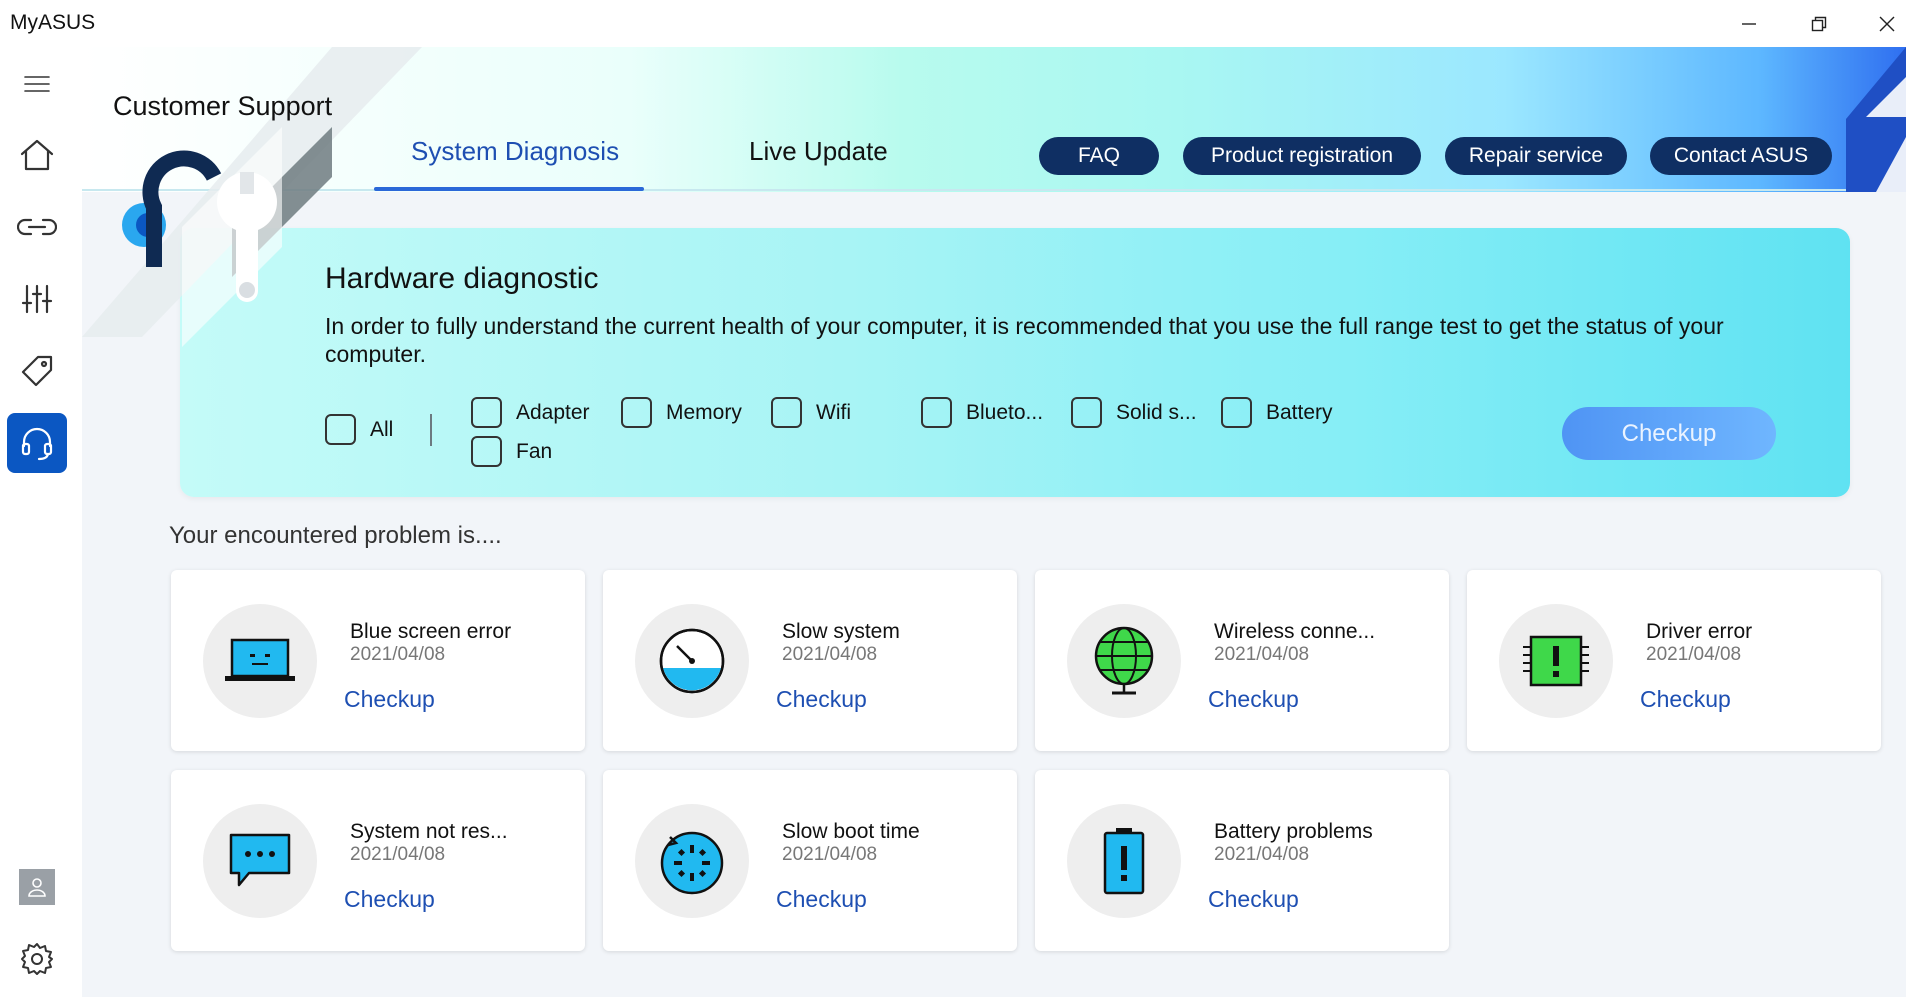 This screenshot has width=1906, height=997. I want to click on tab-live-update: Live Update, so click(818, 151).